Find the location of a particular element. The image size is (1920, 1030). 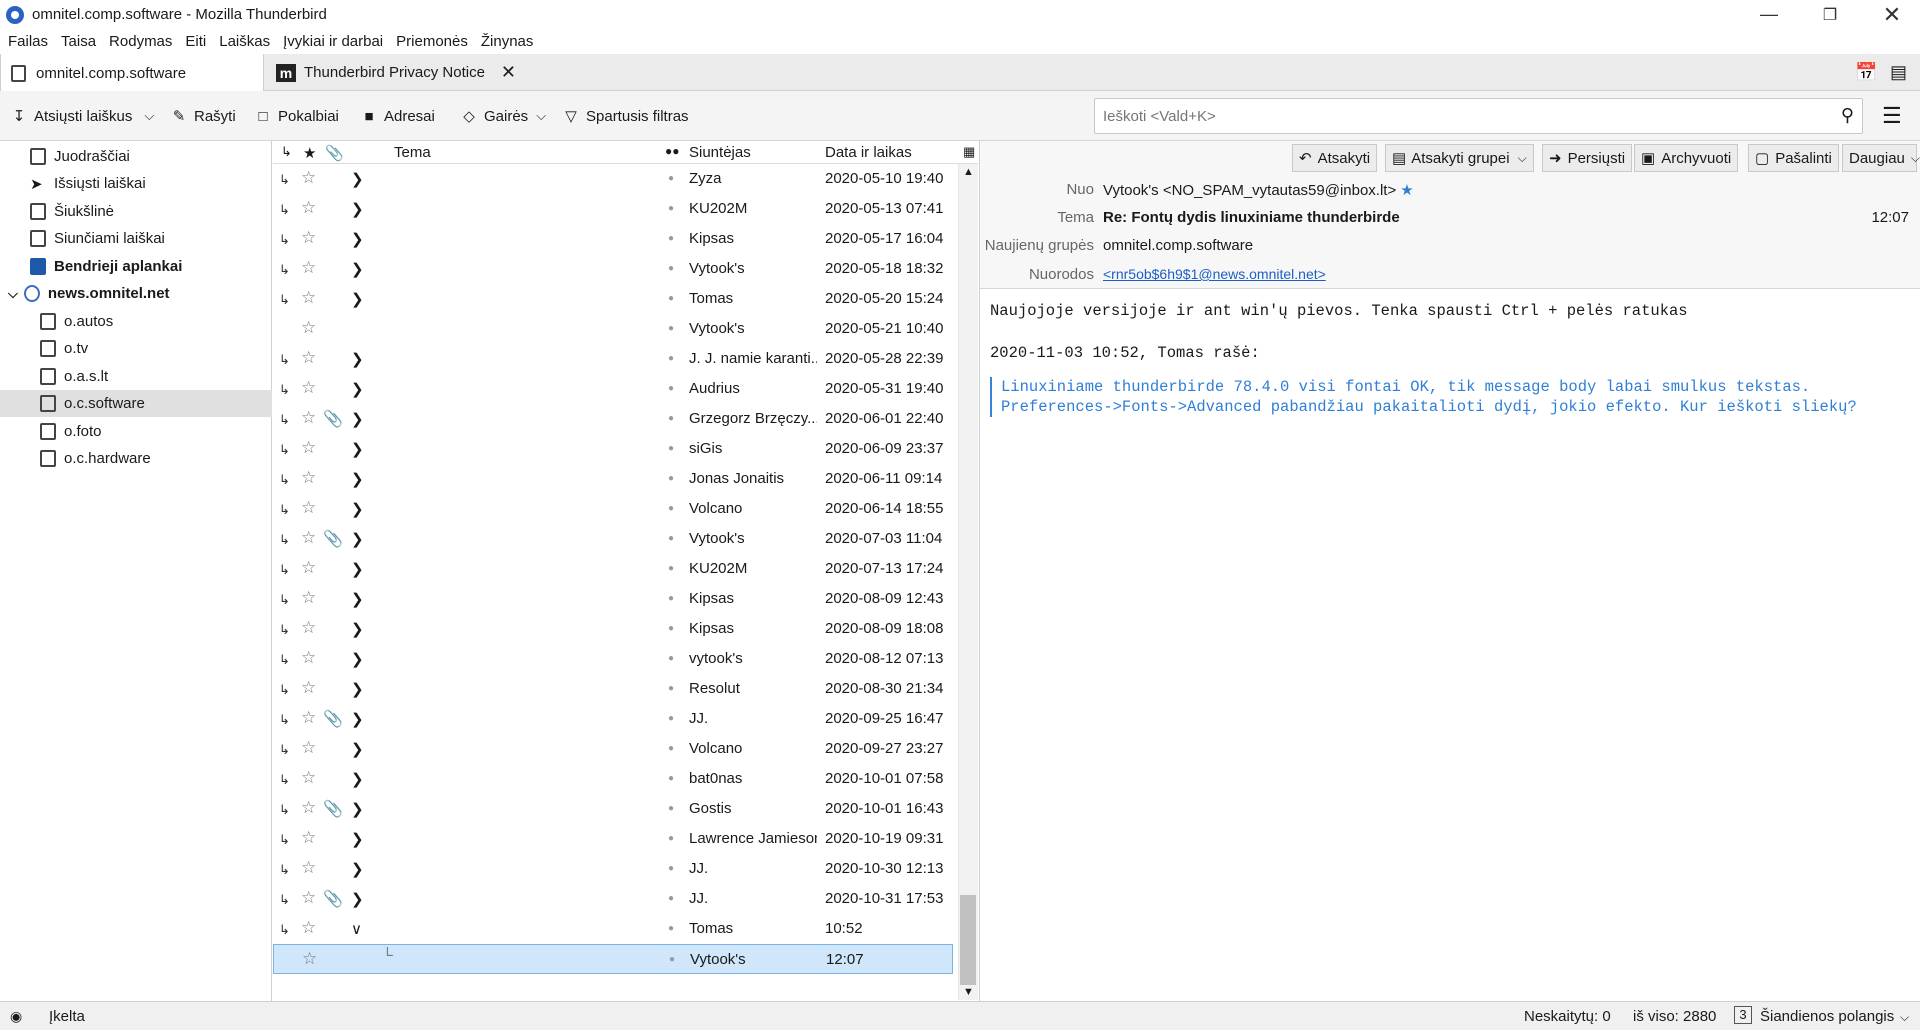

folder-o-foto: o.foto is located at coordinates (136, 431).